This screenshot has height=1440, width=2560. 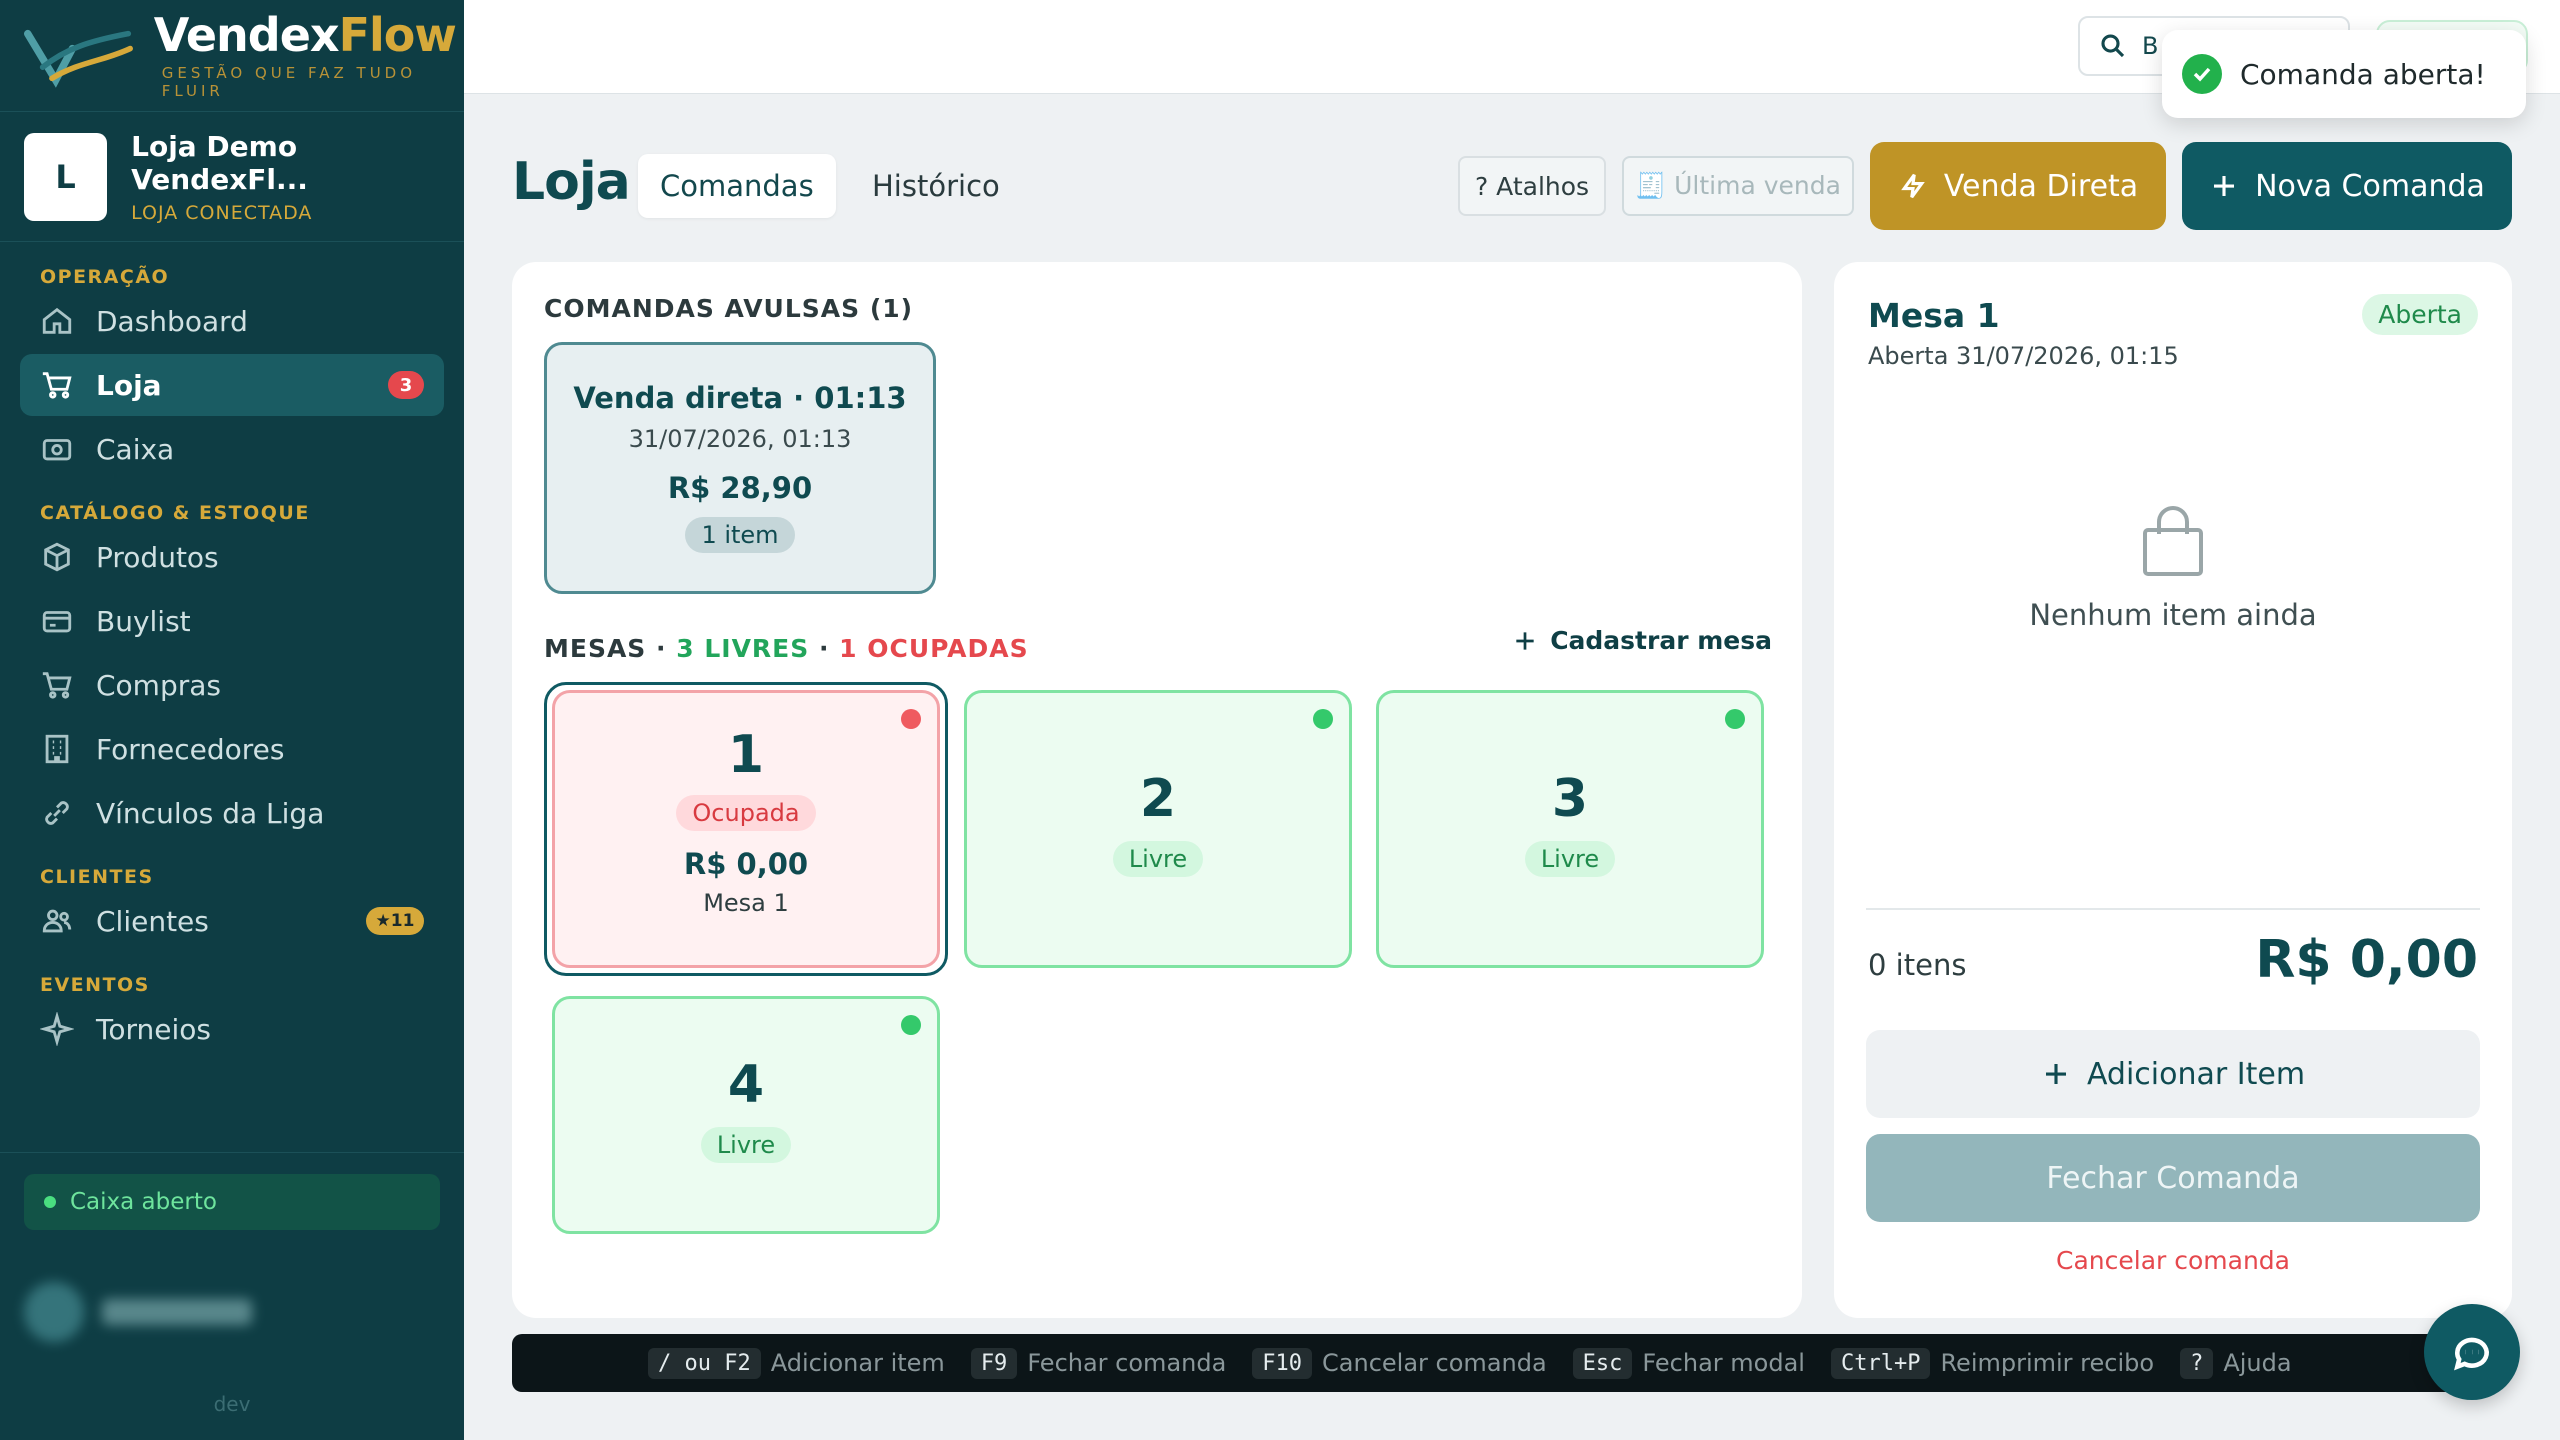 What do you see at coordinates (143, 1202) in the screenshot?
I see `cash-status-label: Caixa aberto` at bounding box center [143, 1202].